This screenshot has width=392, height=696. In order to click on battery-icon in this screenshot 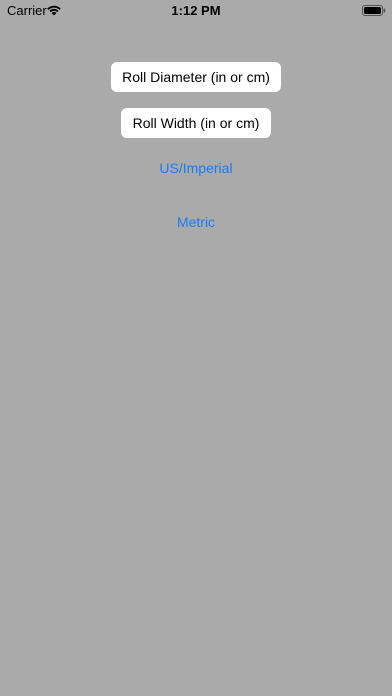, I will do `click(374, 10)`.